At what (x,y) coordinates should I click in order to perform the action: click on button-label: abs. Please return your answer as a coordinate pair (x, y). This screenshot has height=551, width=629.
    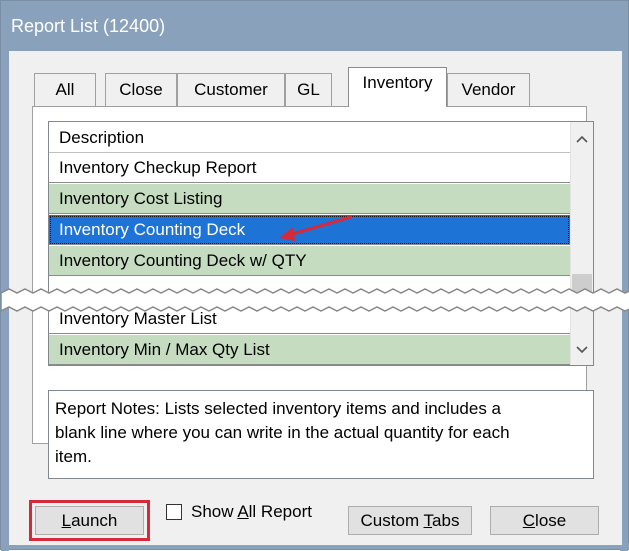
    Looking at the image, I should click on (446, 520).